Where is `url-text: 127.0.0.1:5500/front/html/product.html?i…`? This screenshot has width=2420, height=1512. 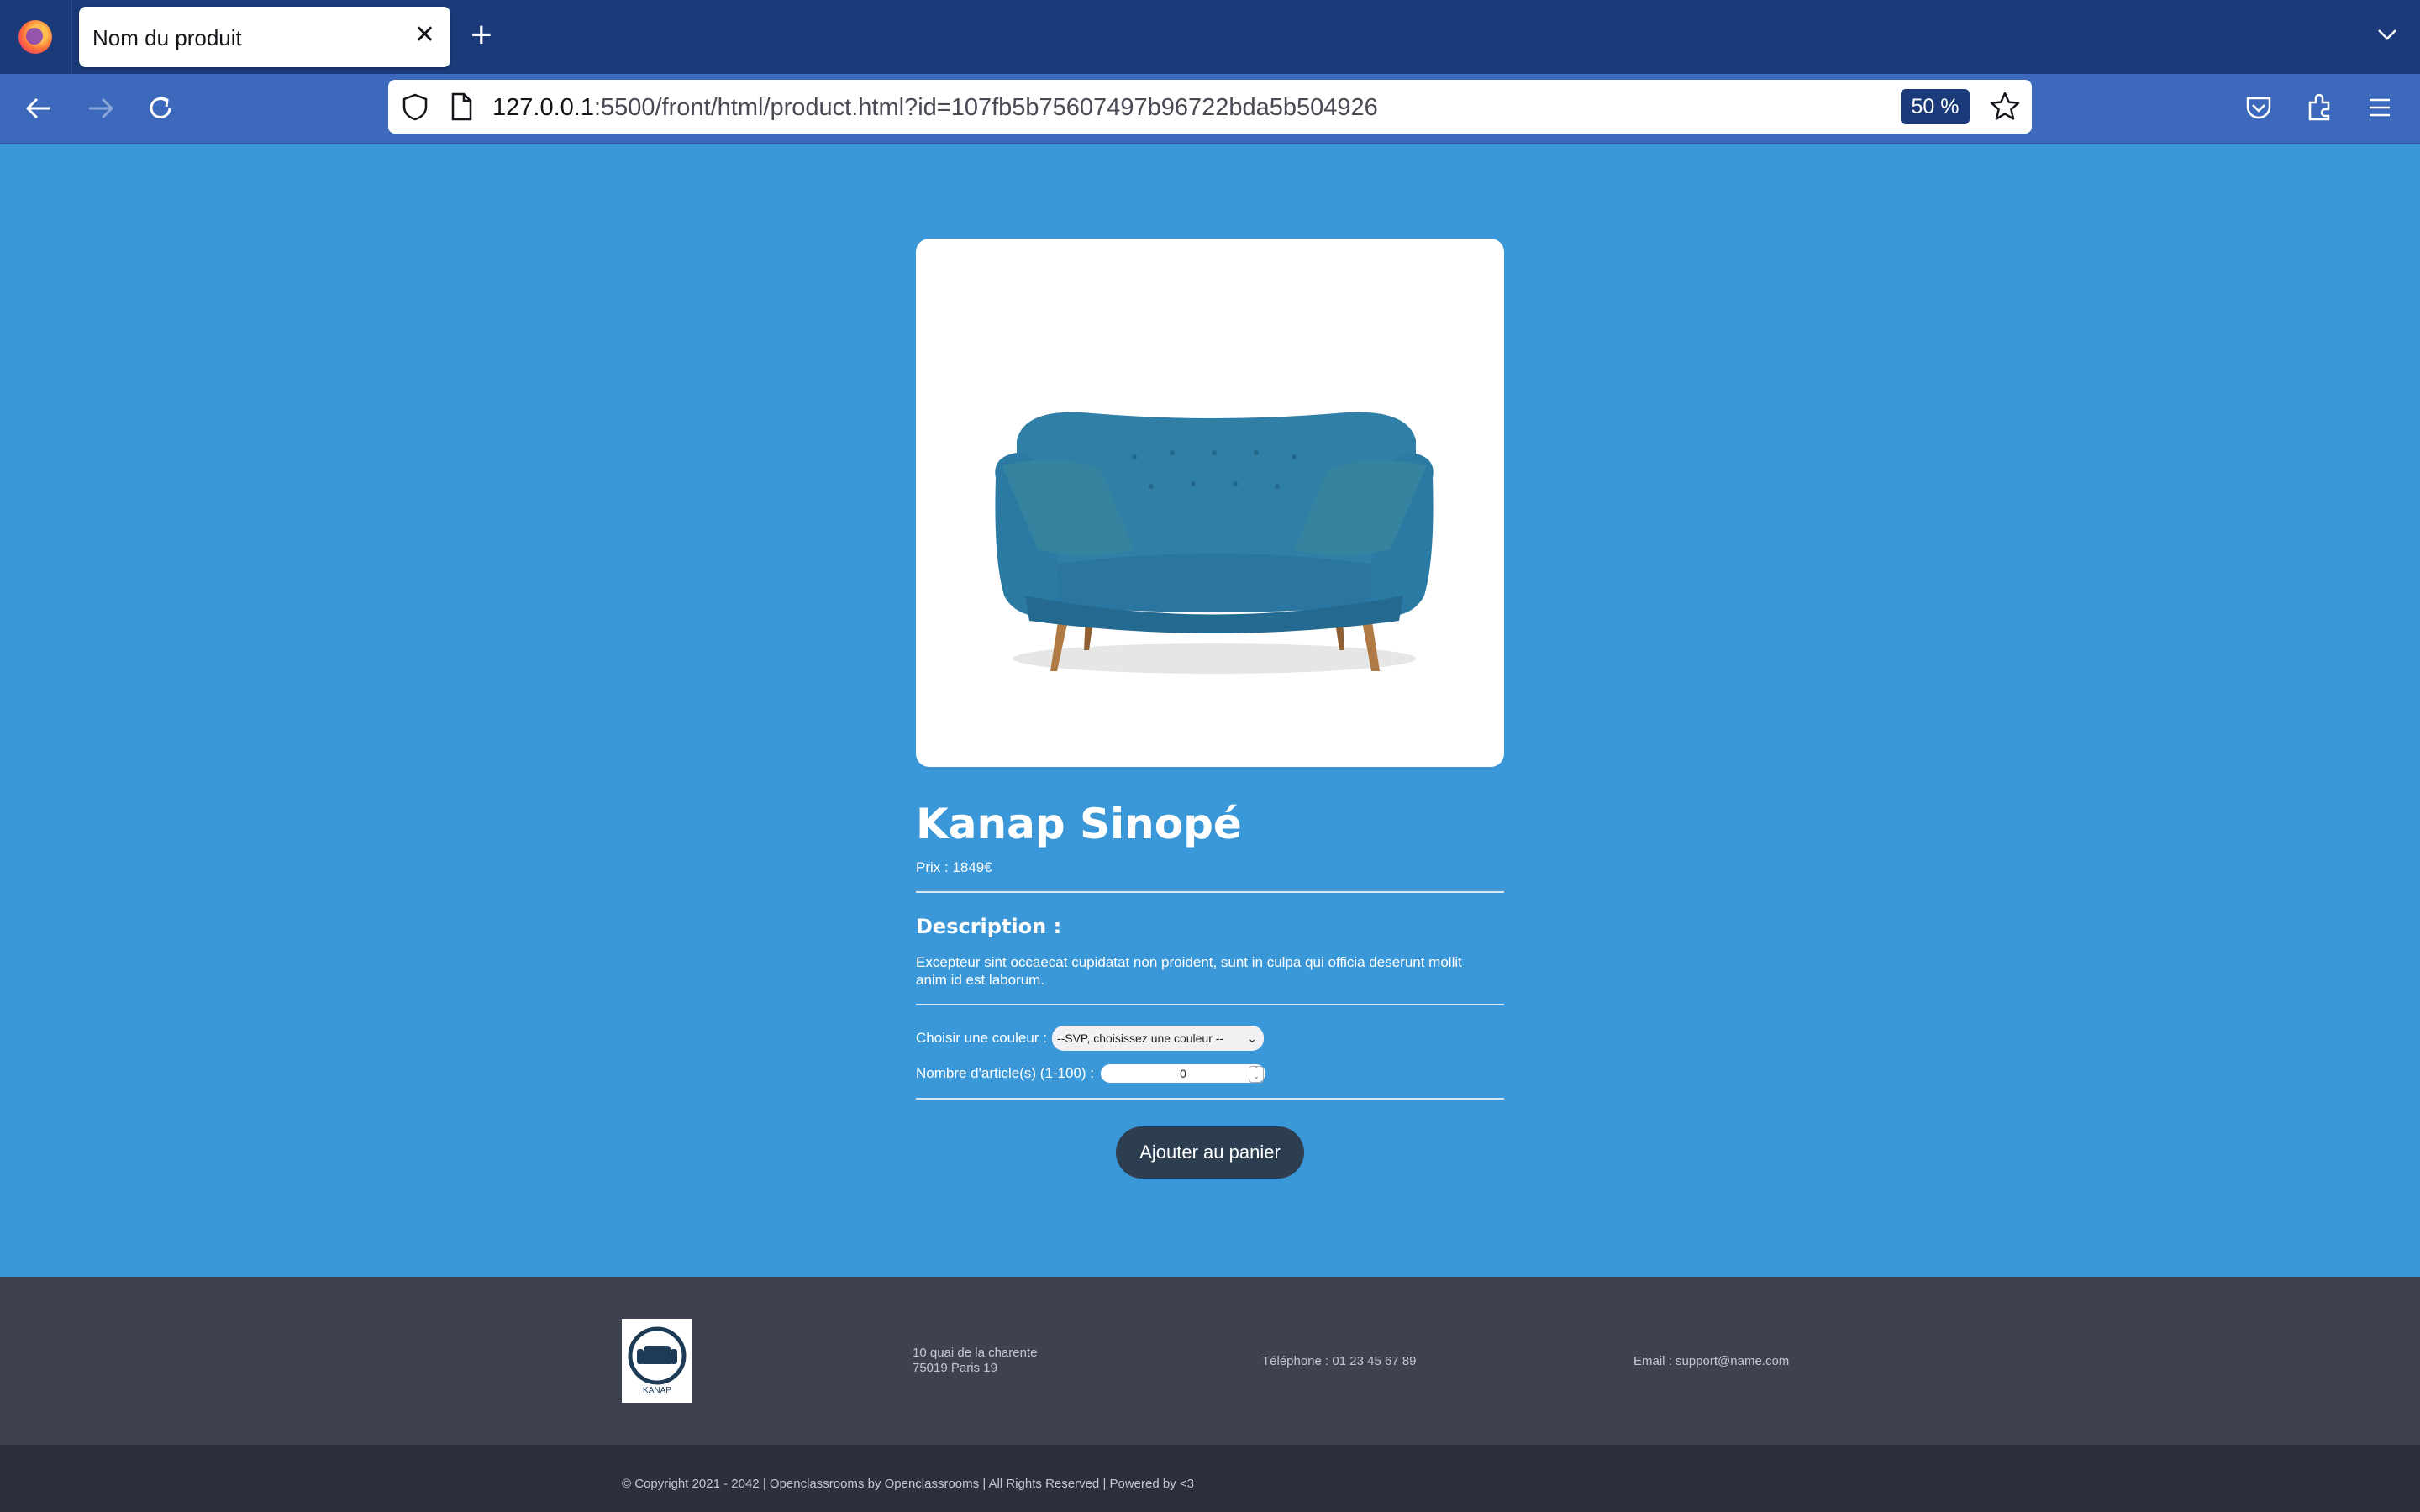
url-text: 127.0.0.1:5500/front/html/product.html?i… is located at coordinates (935, 108).